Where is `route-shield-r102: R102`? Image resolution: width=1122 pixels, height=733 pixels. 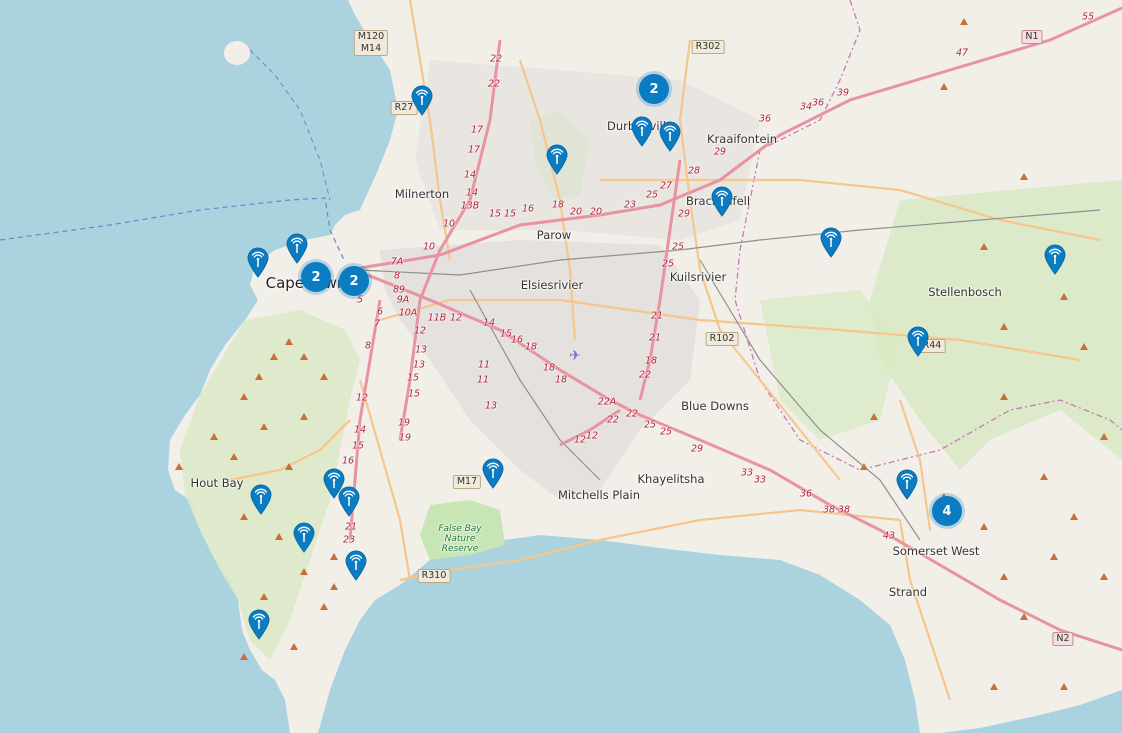
route-shield-r102: R102 is located at coordinates (722, 339).